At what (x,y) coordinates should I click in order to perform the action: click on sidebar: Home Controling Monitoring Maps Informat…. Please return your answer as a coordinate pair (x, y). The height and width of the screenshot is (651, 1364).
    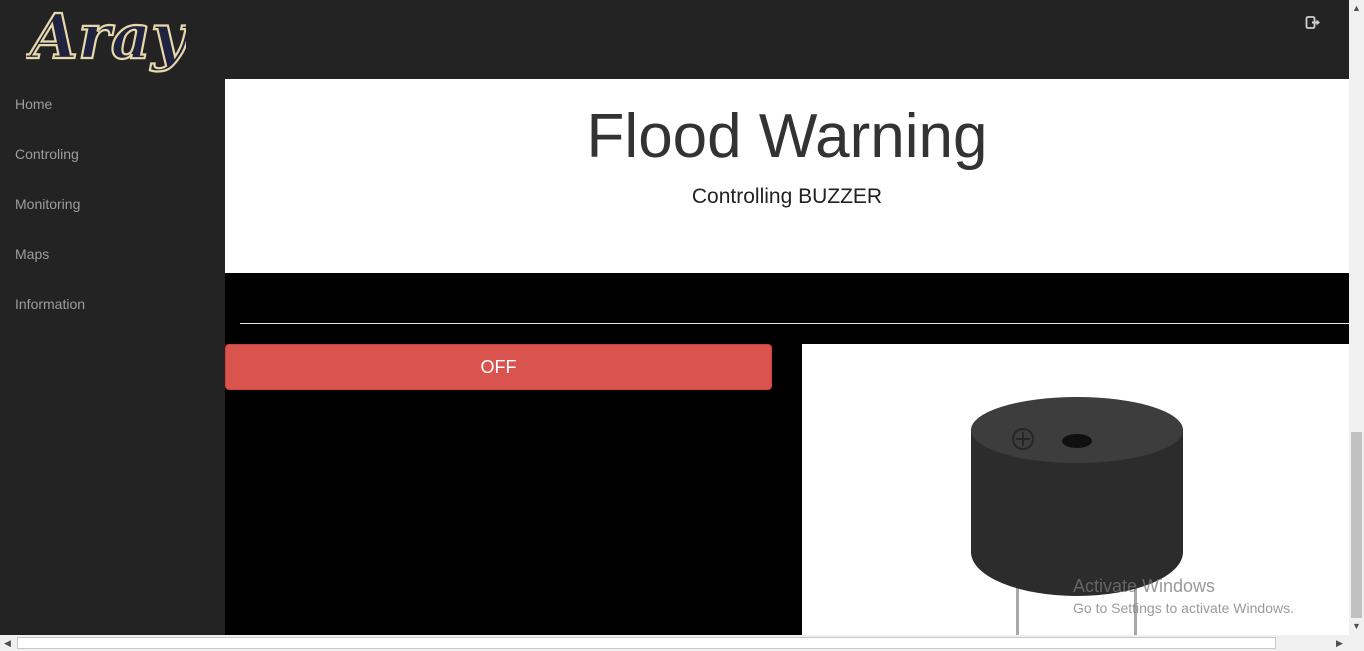
    Looking at the image, I should click on (112, 357).